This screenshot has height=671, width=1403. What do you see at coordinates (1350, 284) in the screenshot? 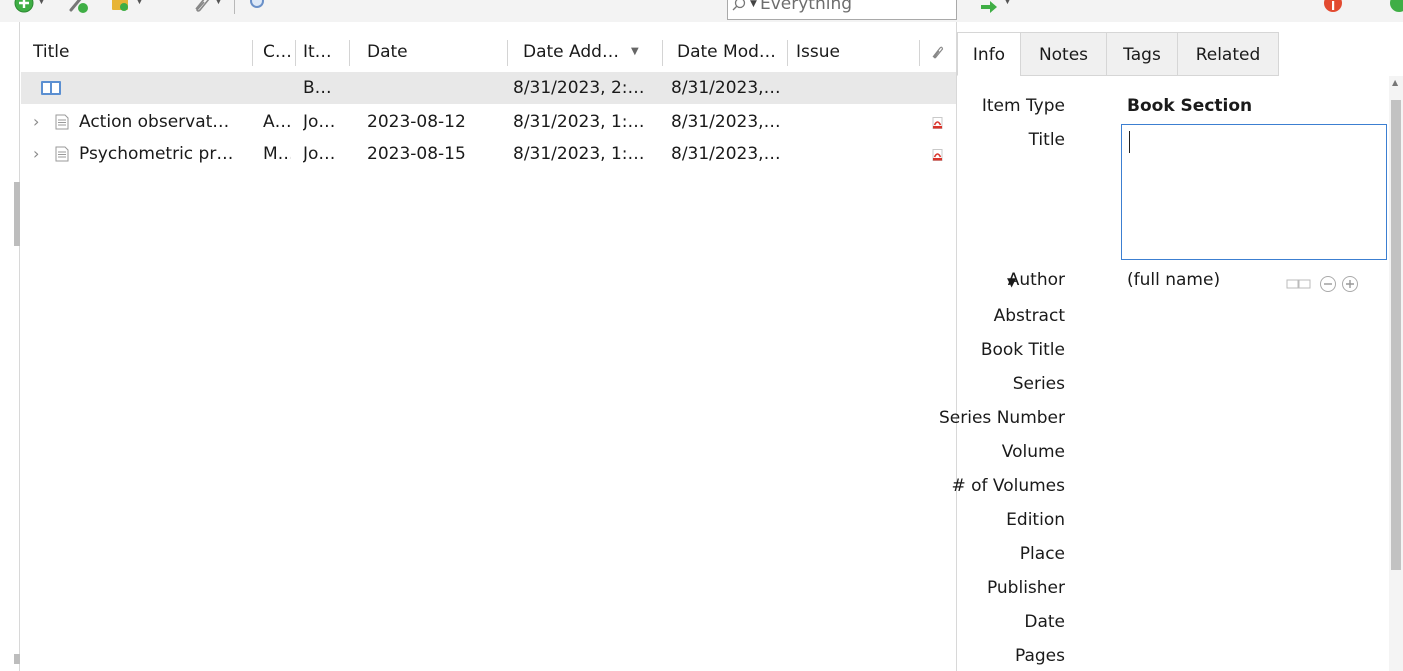
I see `add-author-icon` at bounding box center [1350, 284].